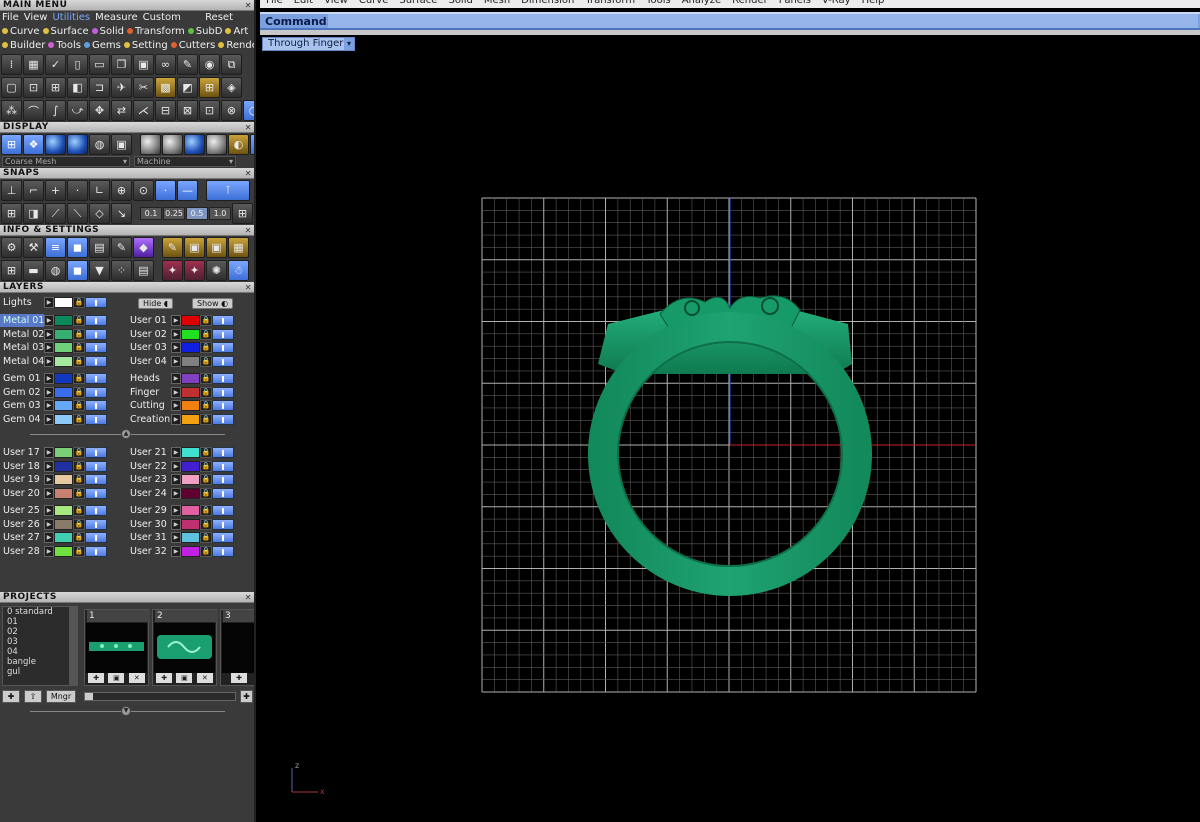  I want to click on sparkle-icon: ✦, so click(194, 270).